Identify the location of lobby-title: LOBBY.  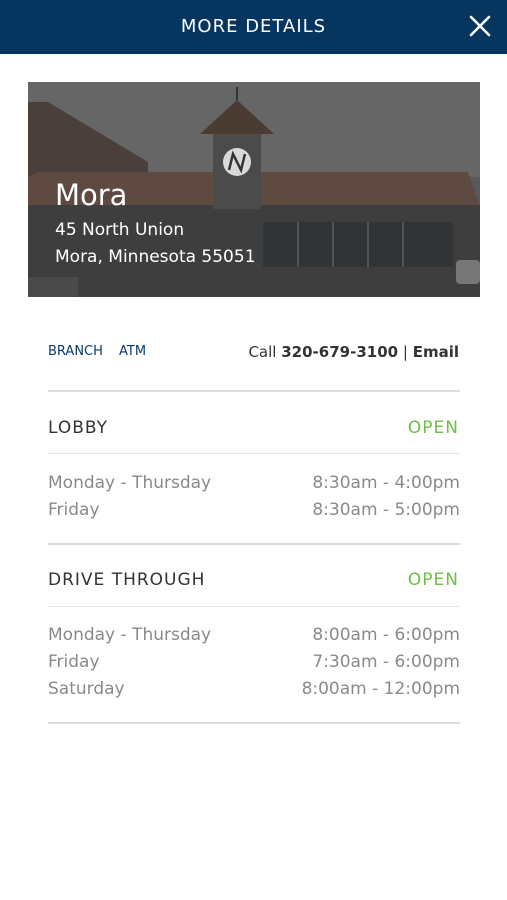
(78, 428).